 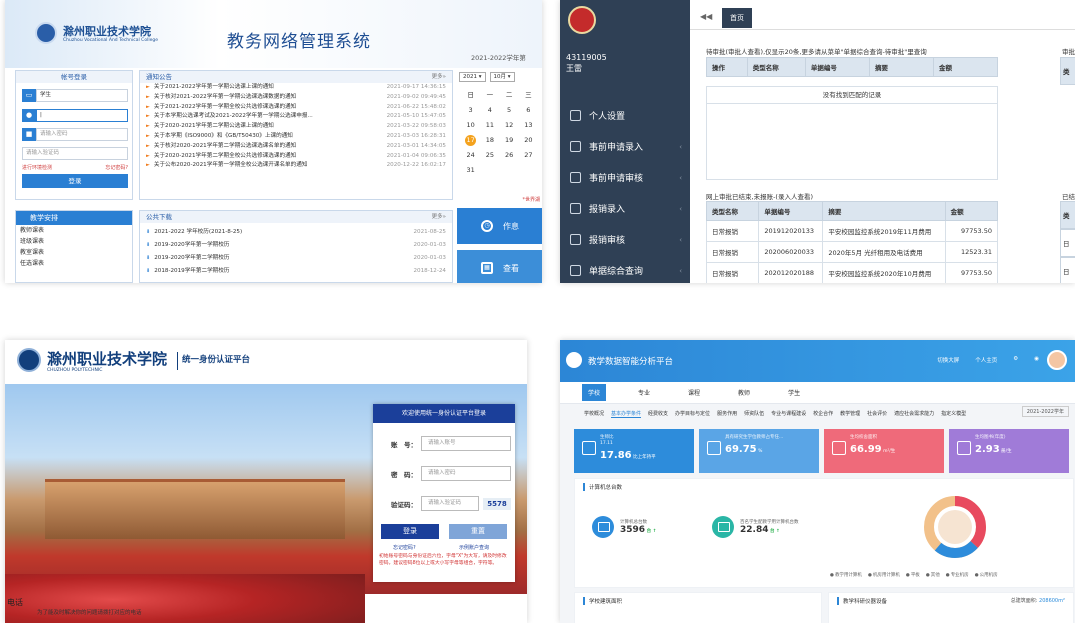 I want to click on collapse-icon: ◀◀, so click(x=706, y=16).